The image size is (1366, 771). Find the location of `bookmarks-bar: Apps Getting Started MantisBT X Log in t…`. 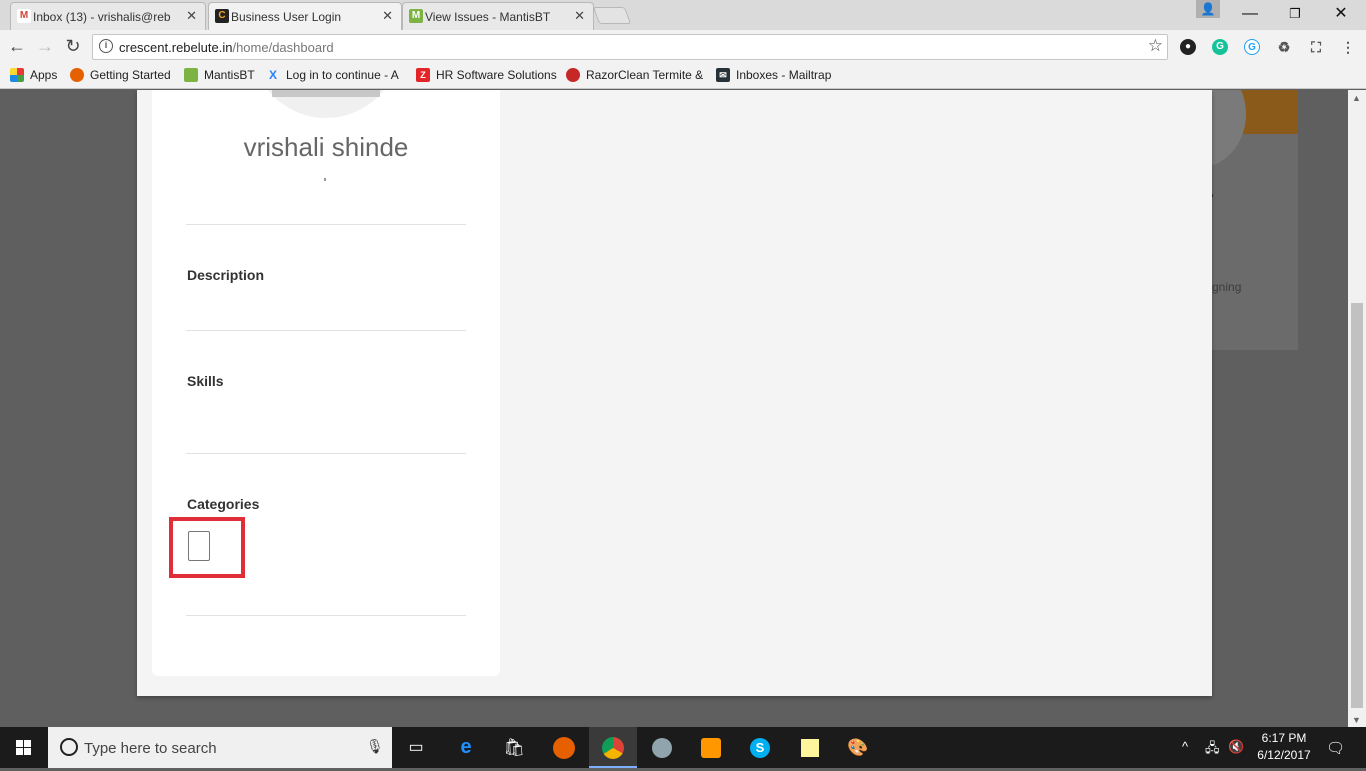

bookmarks-bar: Apps Getting Started MantisBT X Log in t… is located at coordinates (683, 76).